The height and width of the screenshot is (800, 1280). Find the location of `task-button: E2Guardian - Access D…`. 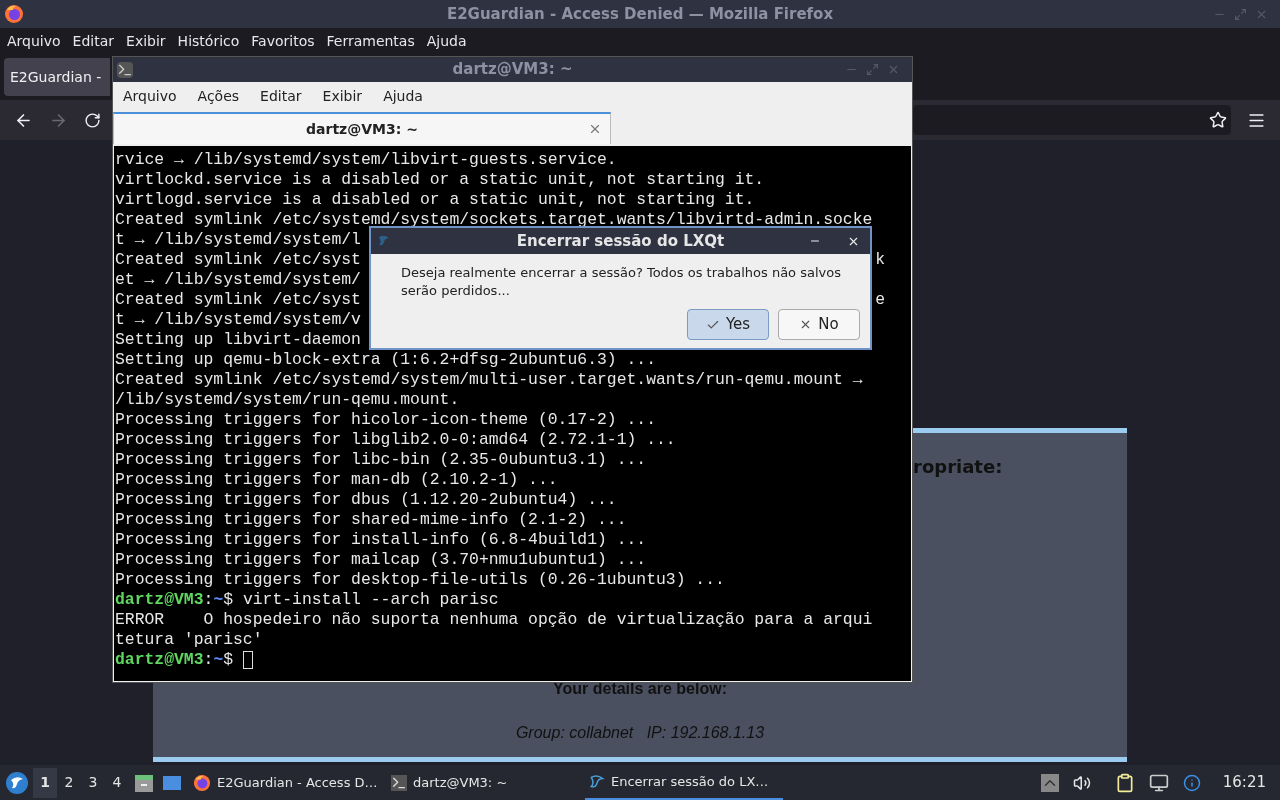

task-button: E2Guardian - Access D… is located at coordinates (288, 782).